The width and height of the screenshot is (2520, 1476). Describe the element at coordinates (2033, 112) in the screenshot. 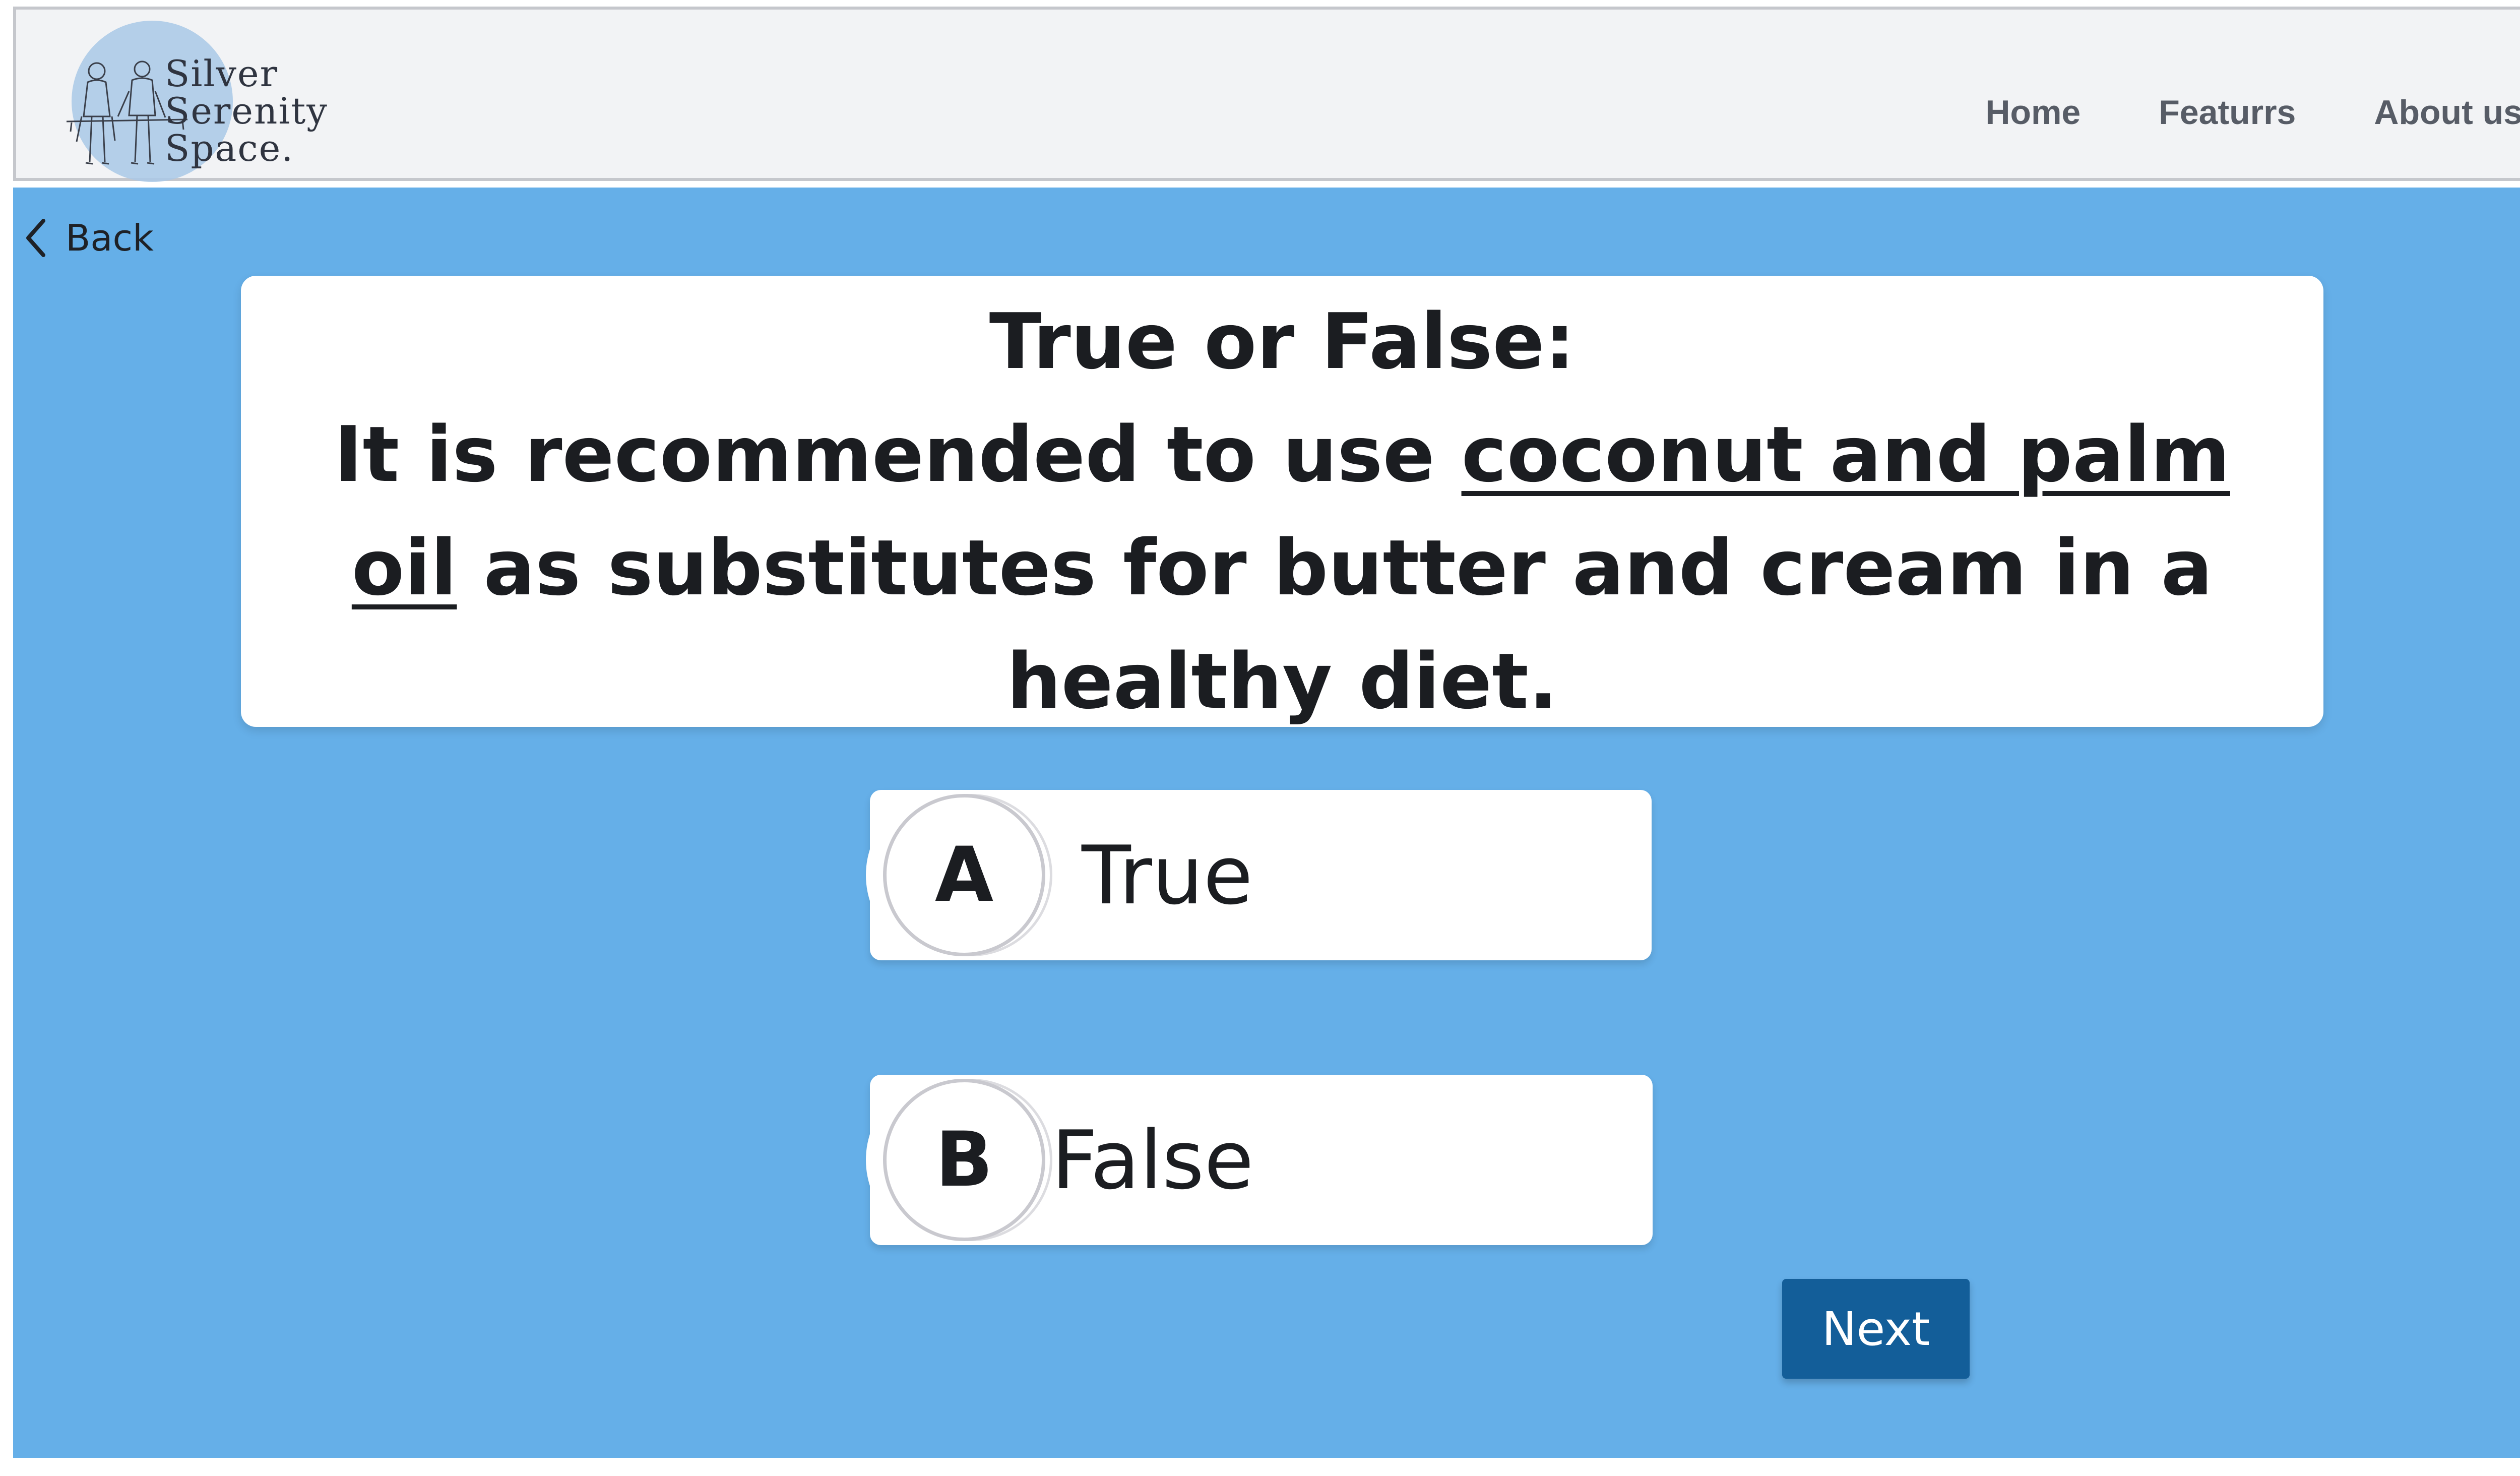

I see `nav-home: Home` at that location.